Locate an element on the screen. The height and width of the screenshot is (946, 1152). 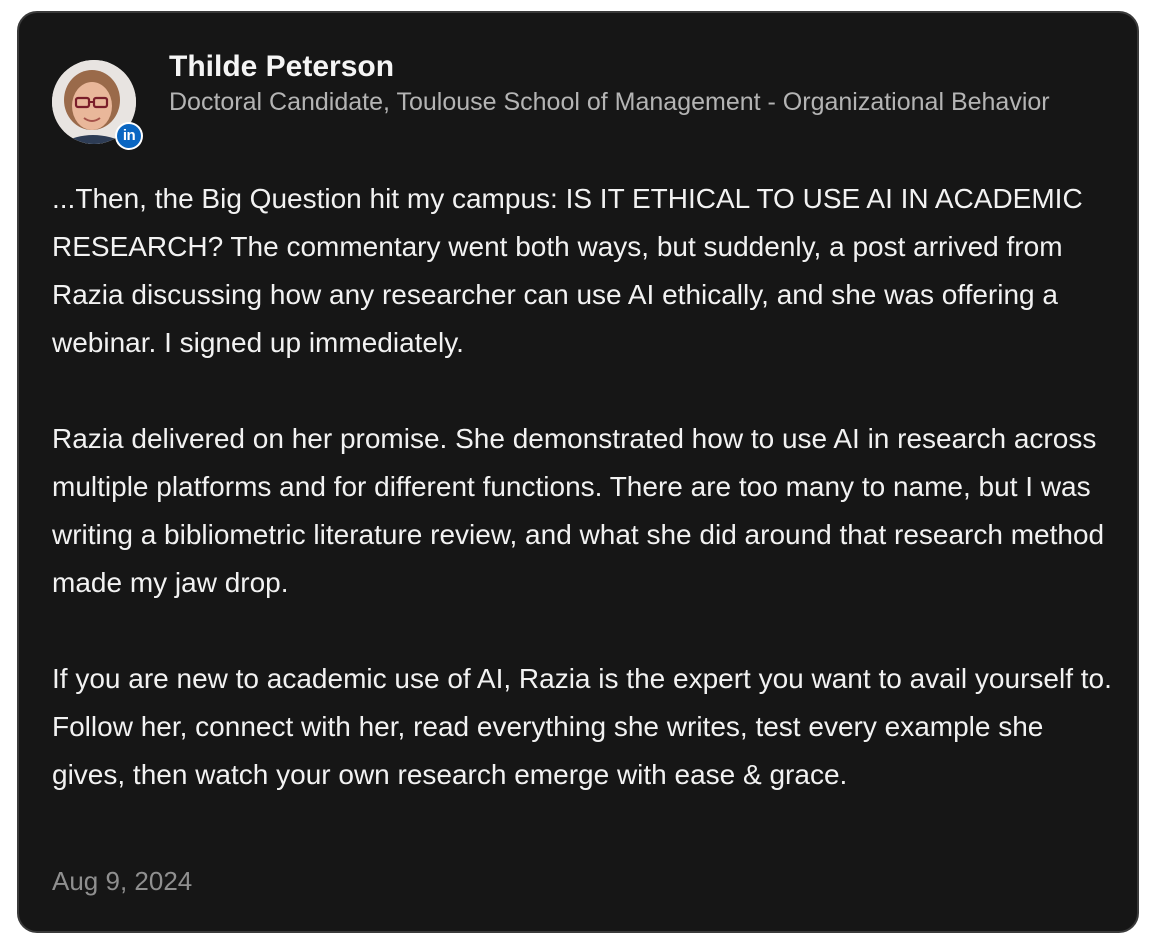
author-avatar: in is located at coordinates (97, 105).